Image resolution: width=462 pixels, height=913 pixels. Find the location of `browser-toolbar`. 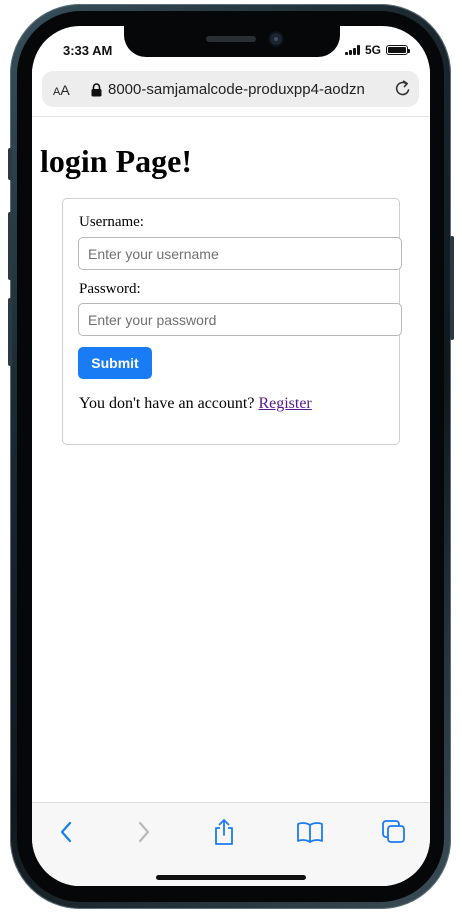

browser-toolbar is located at coordinates (231, 844).